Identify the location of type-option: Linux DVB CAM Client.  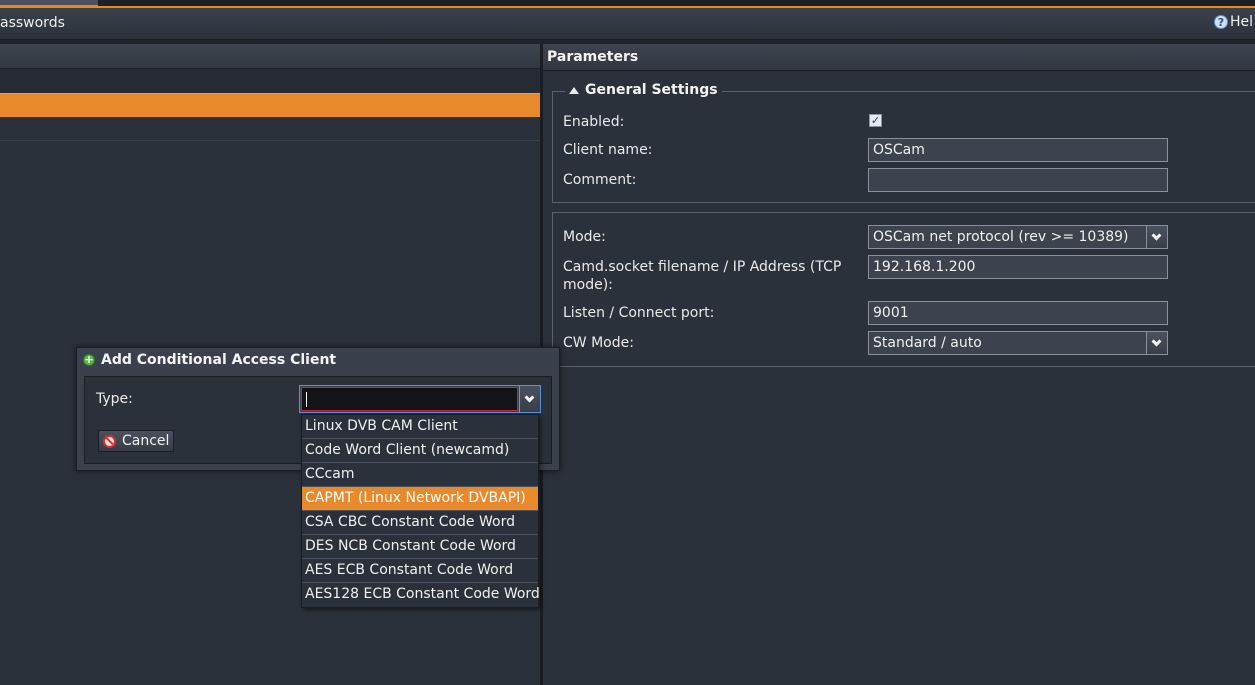
(420, 427).